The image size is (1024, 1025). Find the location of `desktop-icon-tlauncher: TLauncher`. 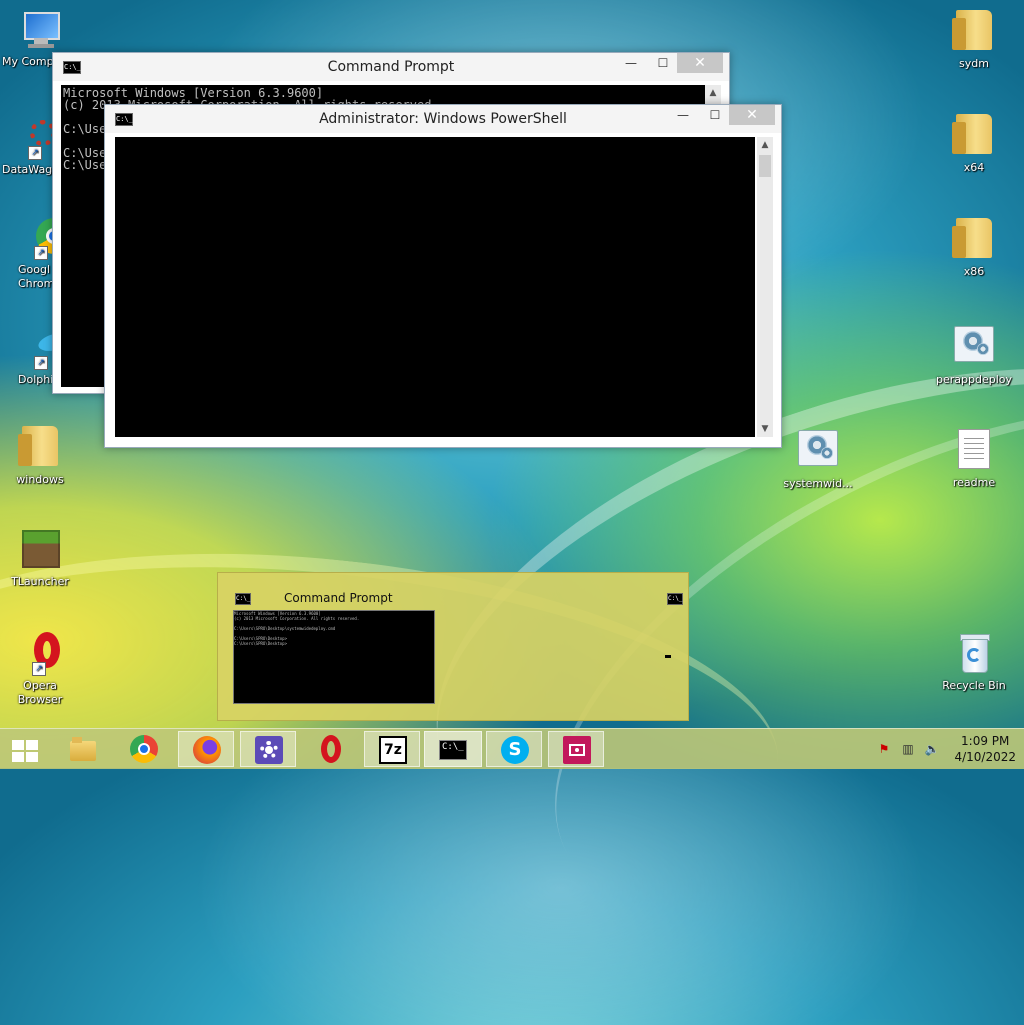

desktop-icon-tlauncher: TLauncher is located at coordinates (40, 558).